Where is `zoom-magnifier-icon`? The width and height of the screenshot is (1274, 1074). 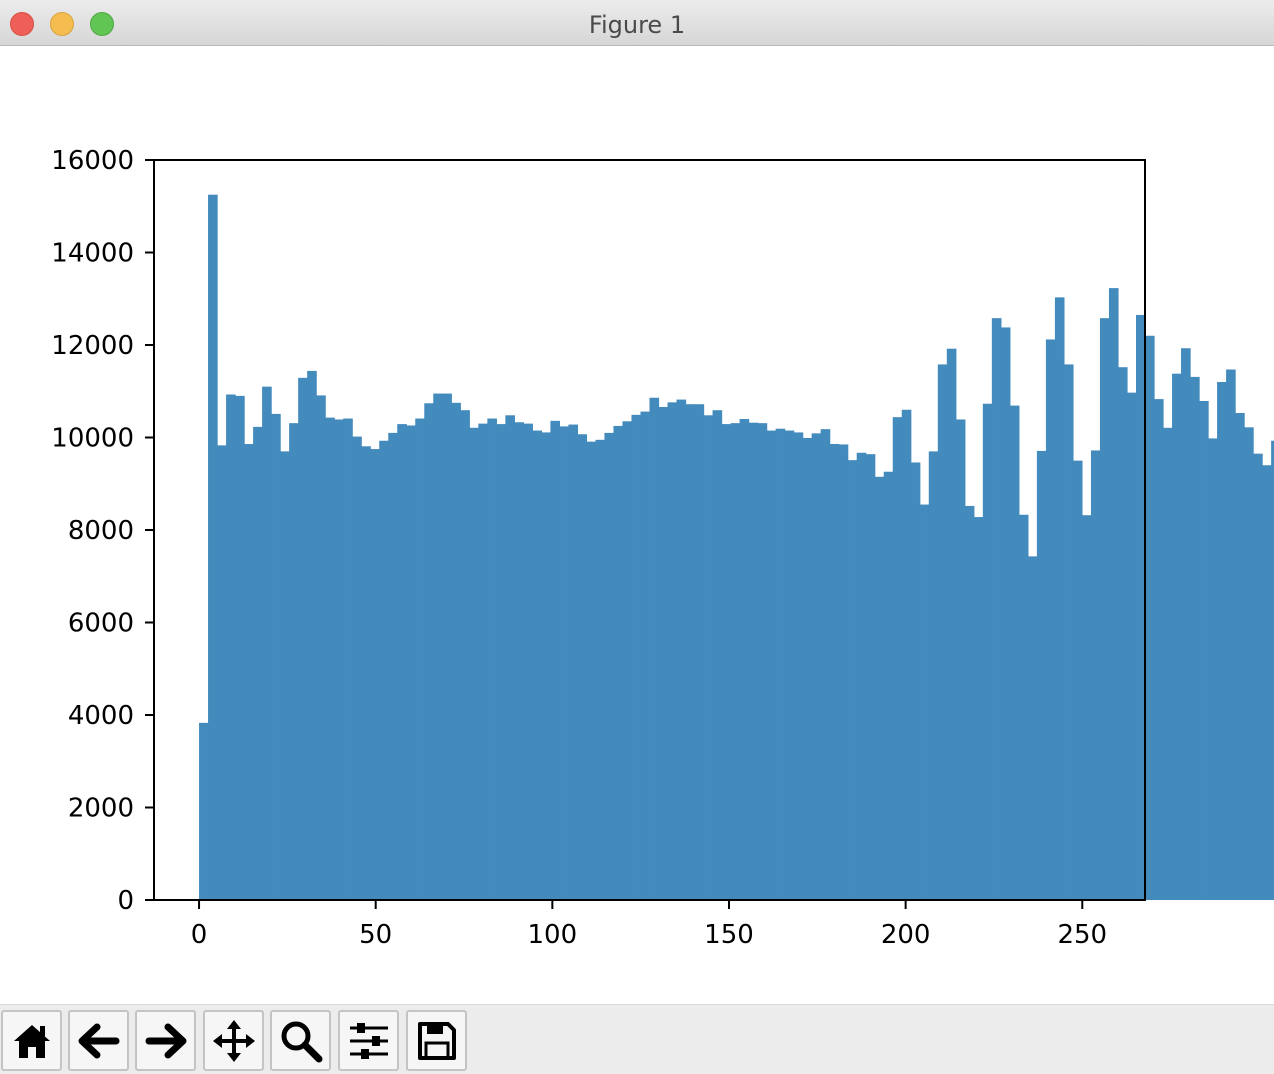
zoom-magnifier-icon is located at coordinates (301, 1041).